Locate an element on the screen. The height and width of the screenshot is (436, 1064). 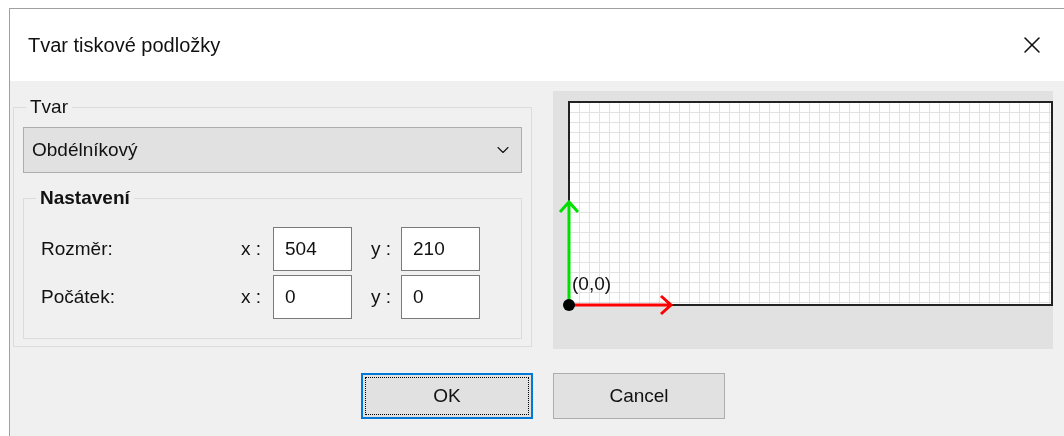
field-label: Rozměr: is located at coordinates (77, 248).